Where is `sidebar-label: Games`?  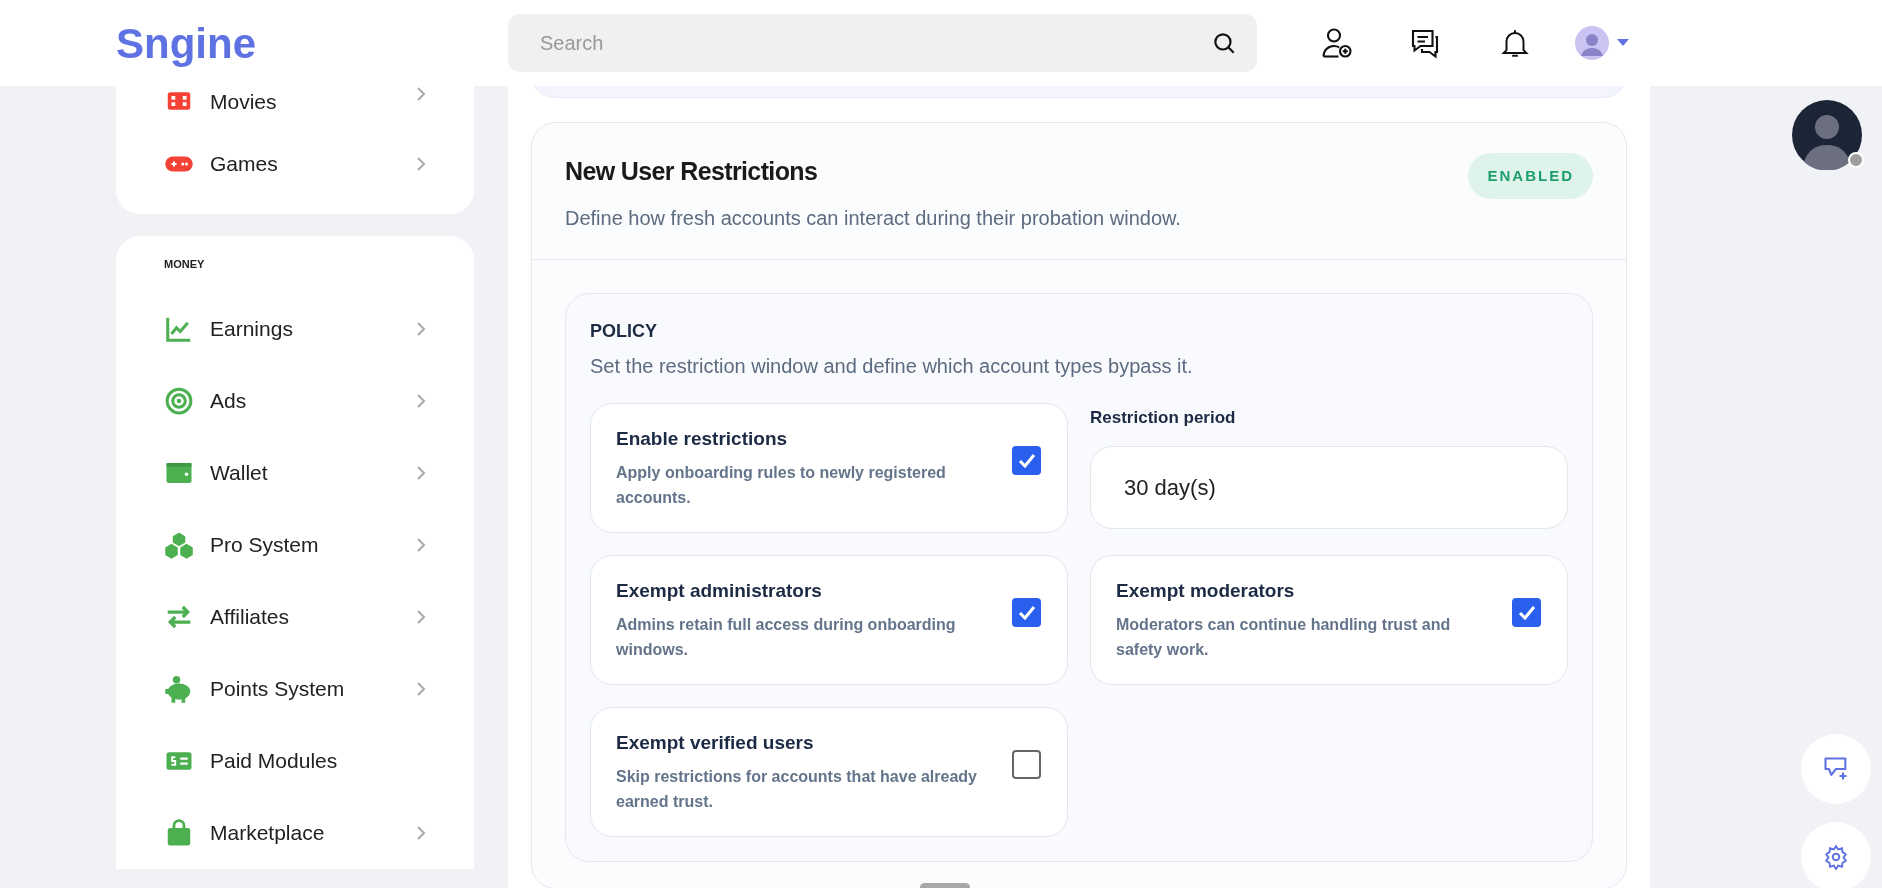
sidebar-label: Games is located at coordinates (244, 164).